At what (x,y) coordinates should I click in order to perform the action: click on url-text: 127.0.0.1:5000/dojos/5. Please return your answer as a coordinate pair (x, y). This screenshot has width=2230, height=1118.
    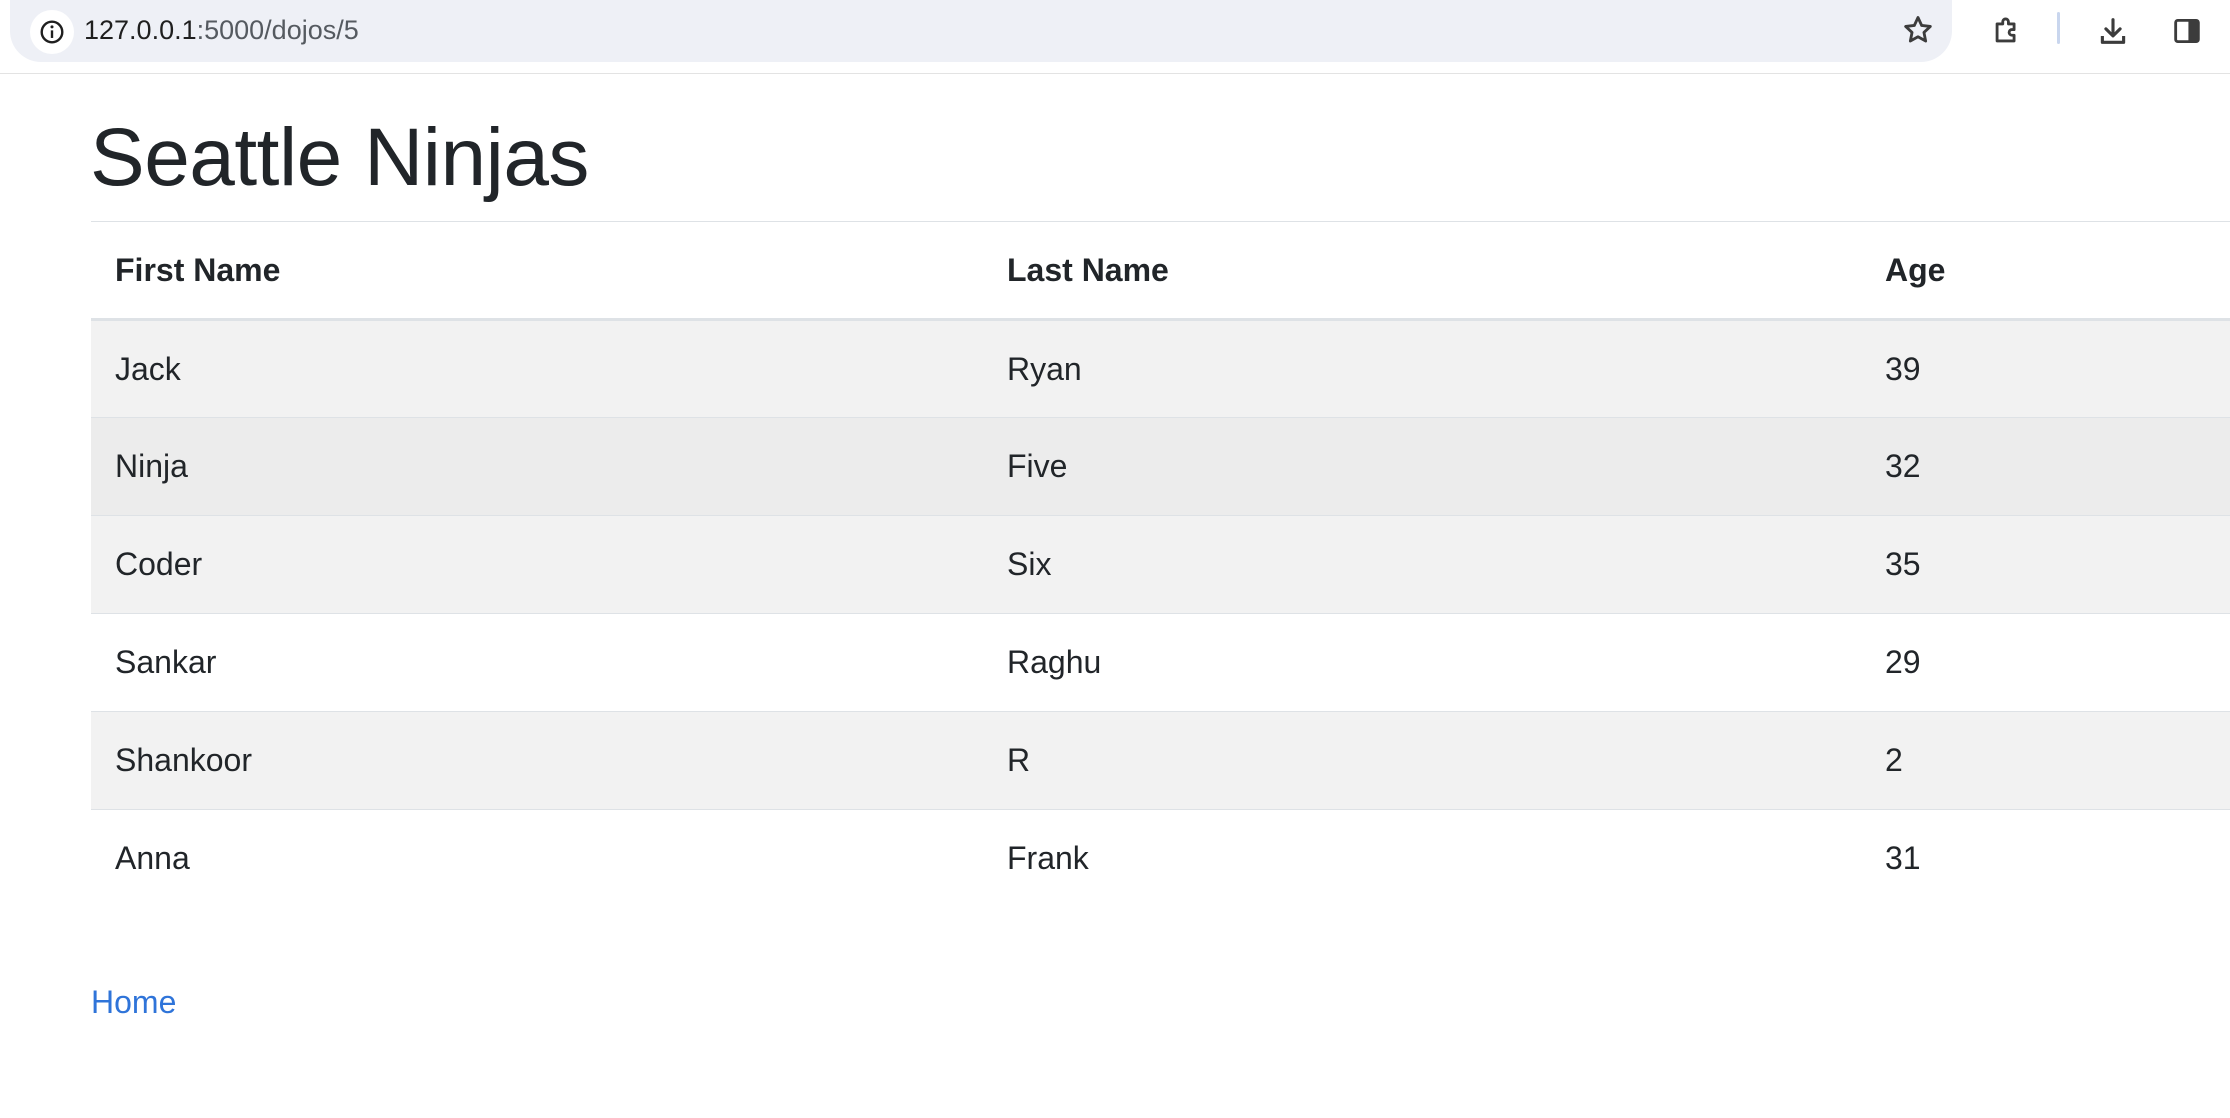
    Looking at the image, I should click on (221, 30).